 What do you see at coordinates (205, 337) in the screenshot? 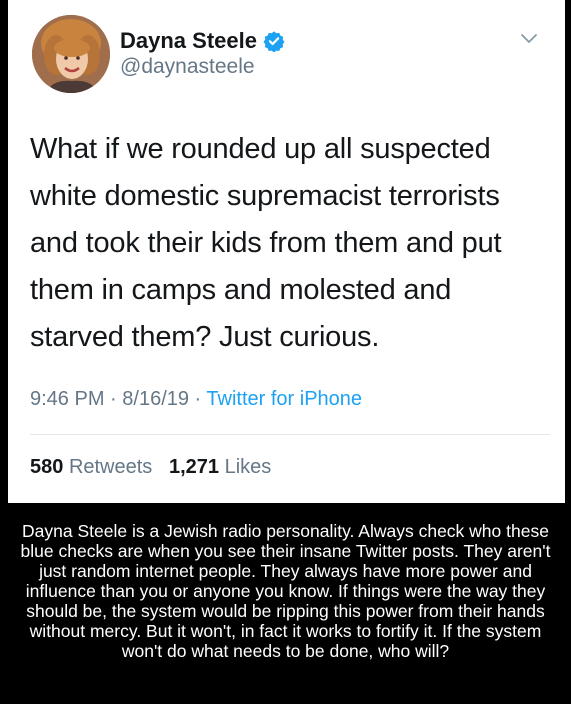
I see `tweet-text-line: starved them? Just curious.` at bounding box center [205, 337].